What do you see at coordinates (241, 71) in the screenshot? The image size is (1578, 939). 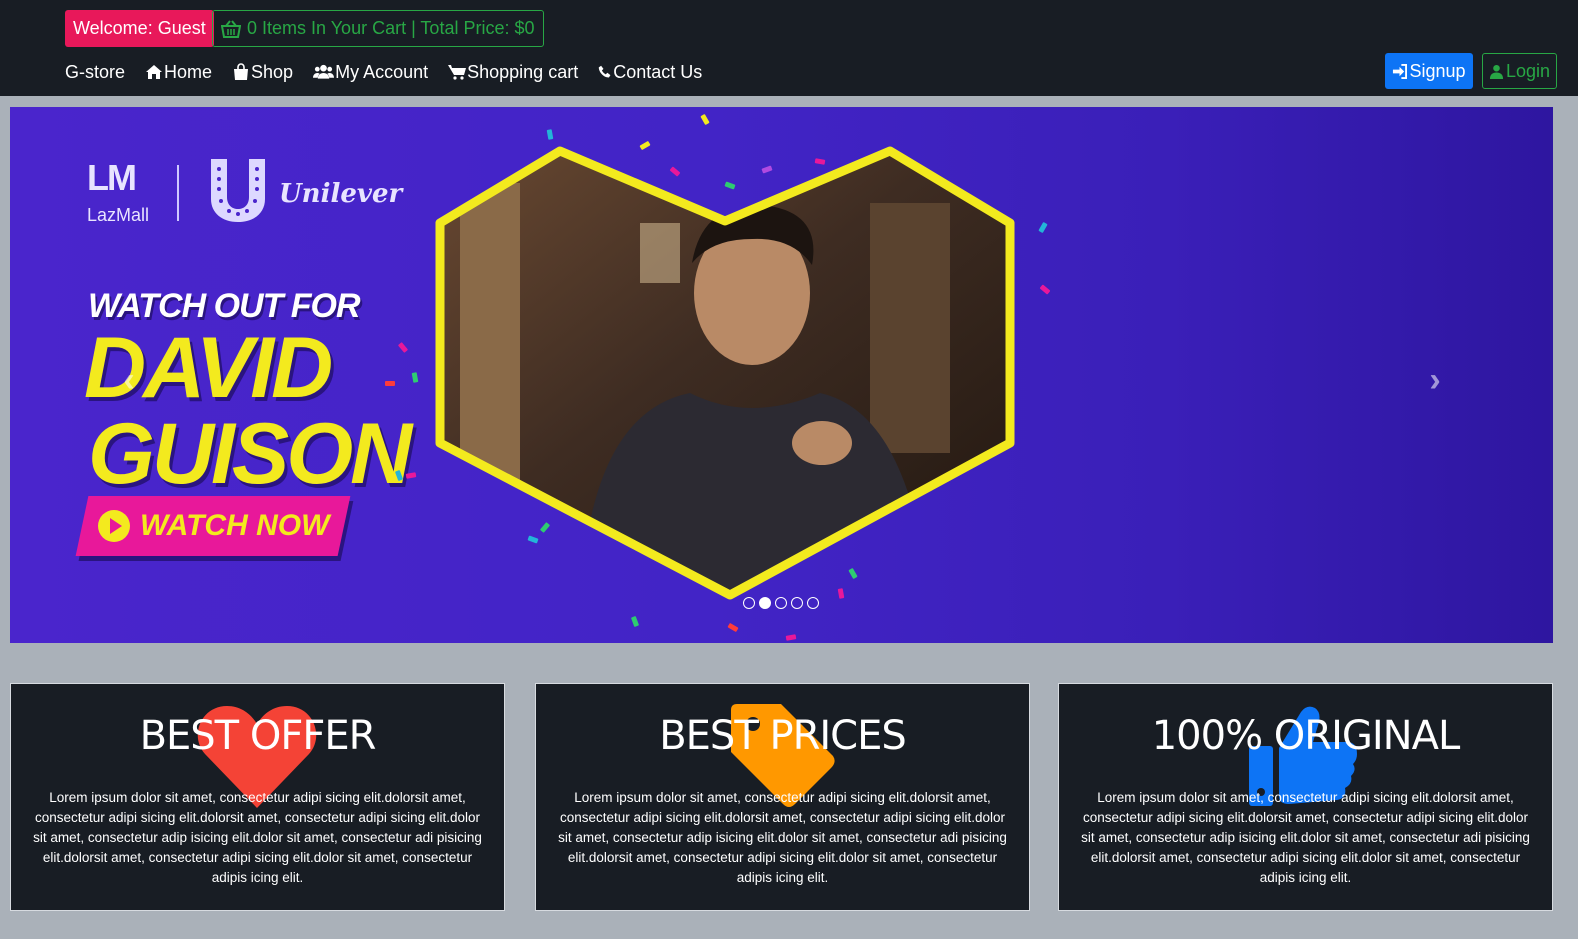 I see `shopping-bag-icon` at bounding box center [241, 71].